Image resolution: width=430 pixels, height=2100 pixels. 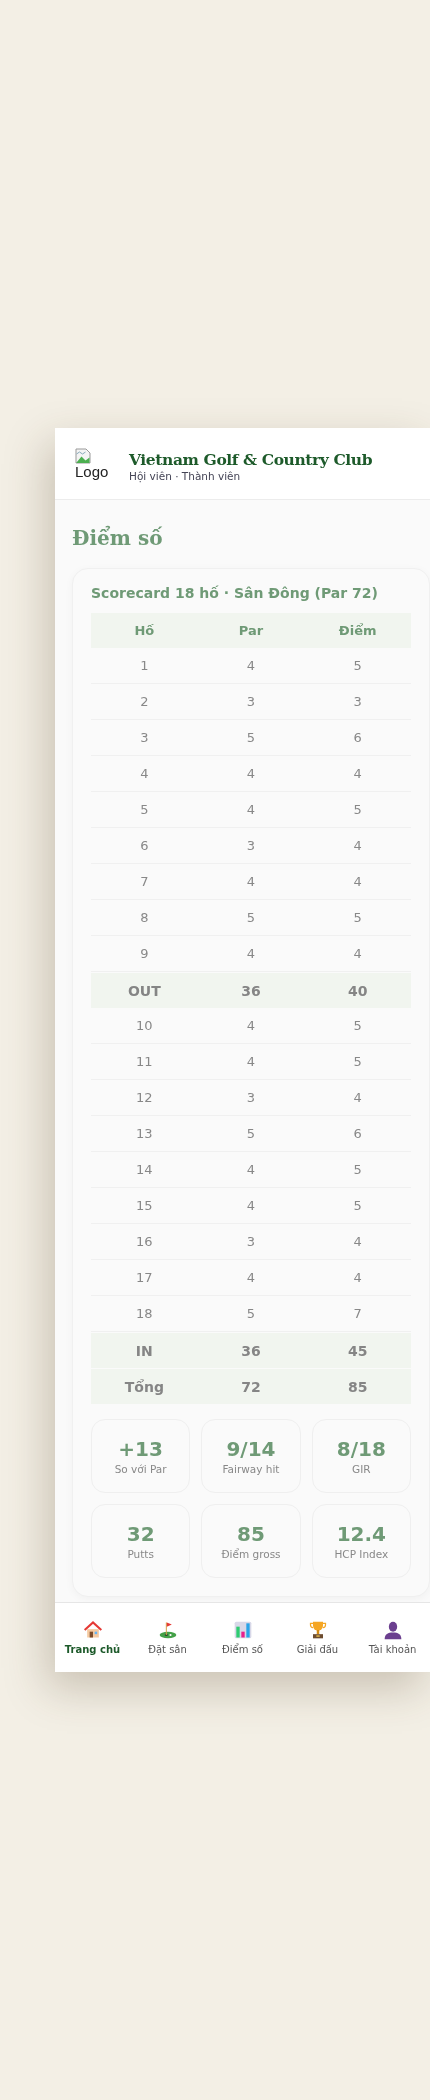 What do you see at coordinates (242, 1630) in the screenshot?
I see `bar-chart-icon` at bounding box center [242, 1630].